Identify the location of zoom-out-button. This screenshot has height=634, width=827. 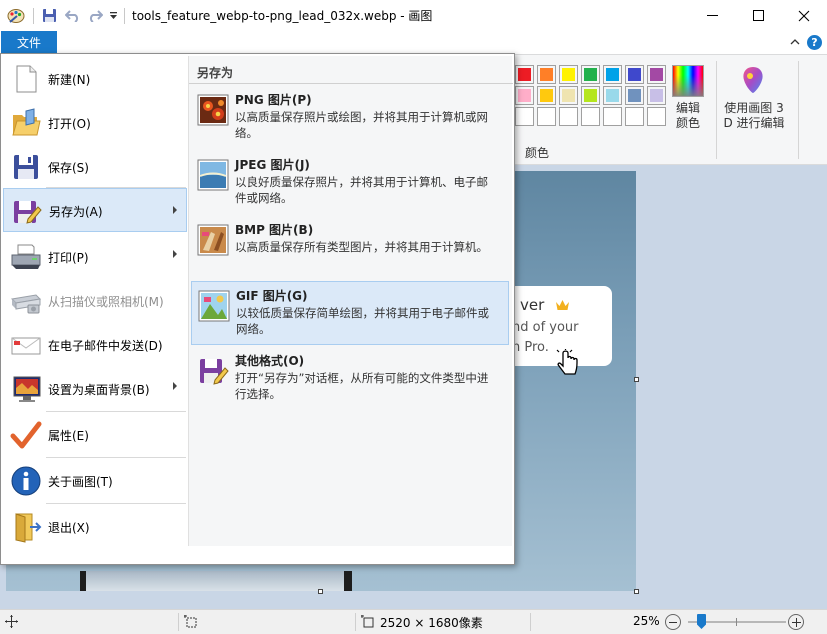
(673, 622).